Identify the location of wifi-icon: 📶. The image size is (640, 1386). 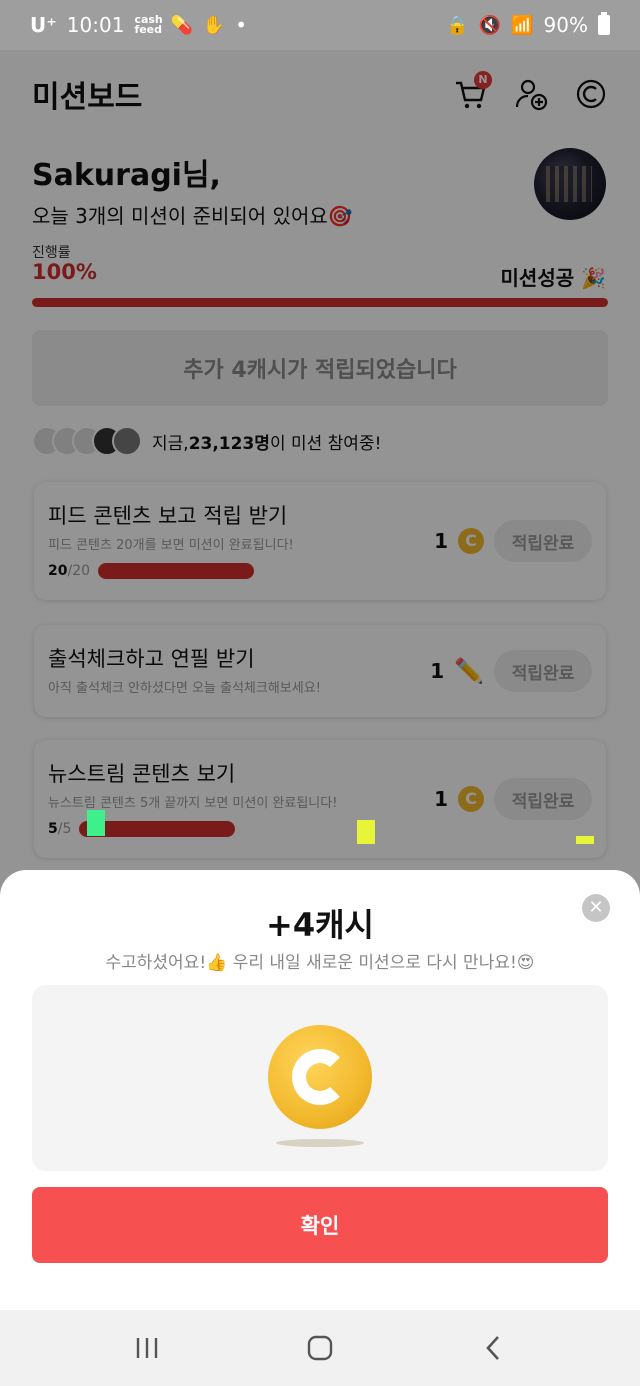
(522, 25).